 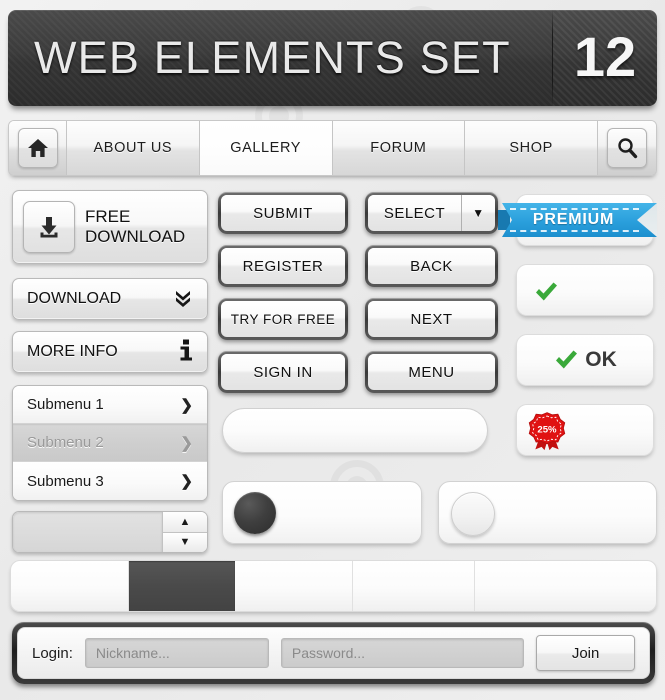 What do you see at coordinates (182, 586) in the screenshot?
I see `progress-segment-filled` at bounding box center [182, 586].